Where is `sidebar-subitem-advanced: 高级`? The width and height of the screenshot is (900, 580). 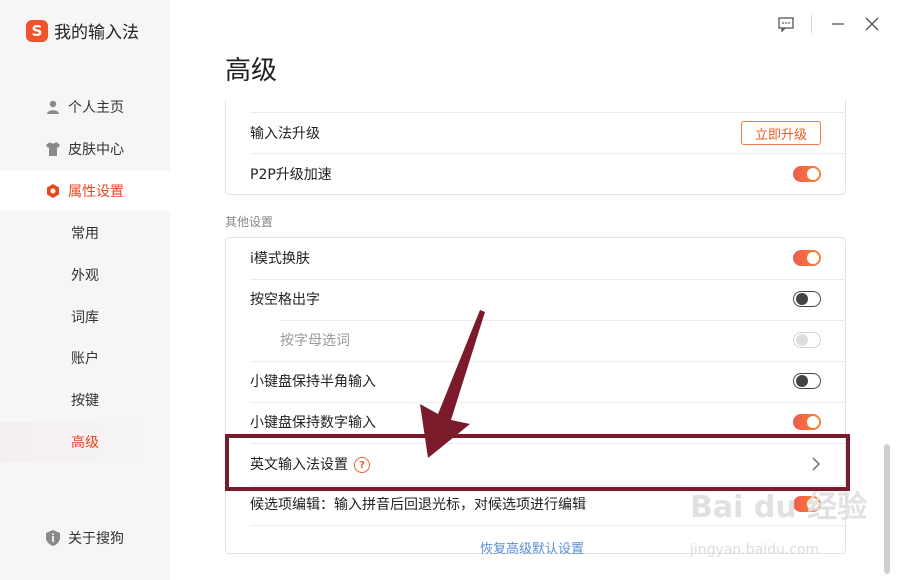 sidebar-subitem-advanced: 高级 is located at coordinates (85, 442).